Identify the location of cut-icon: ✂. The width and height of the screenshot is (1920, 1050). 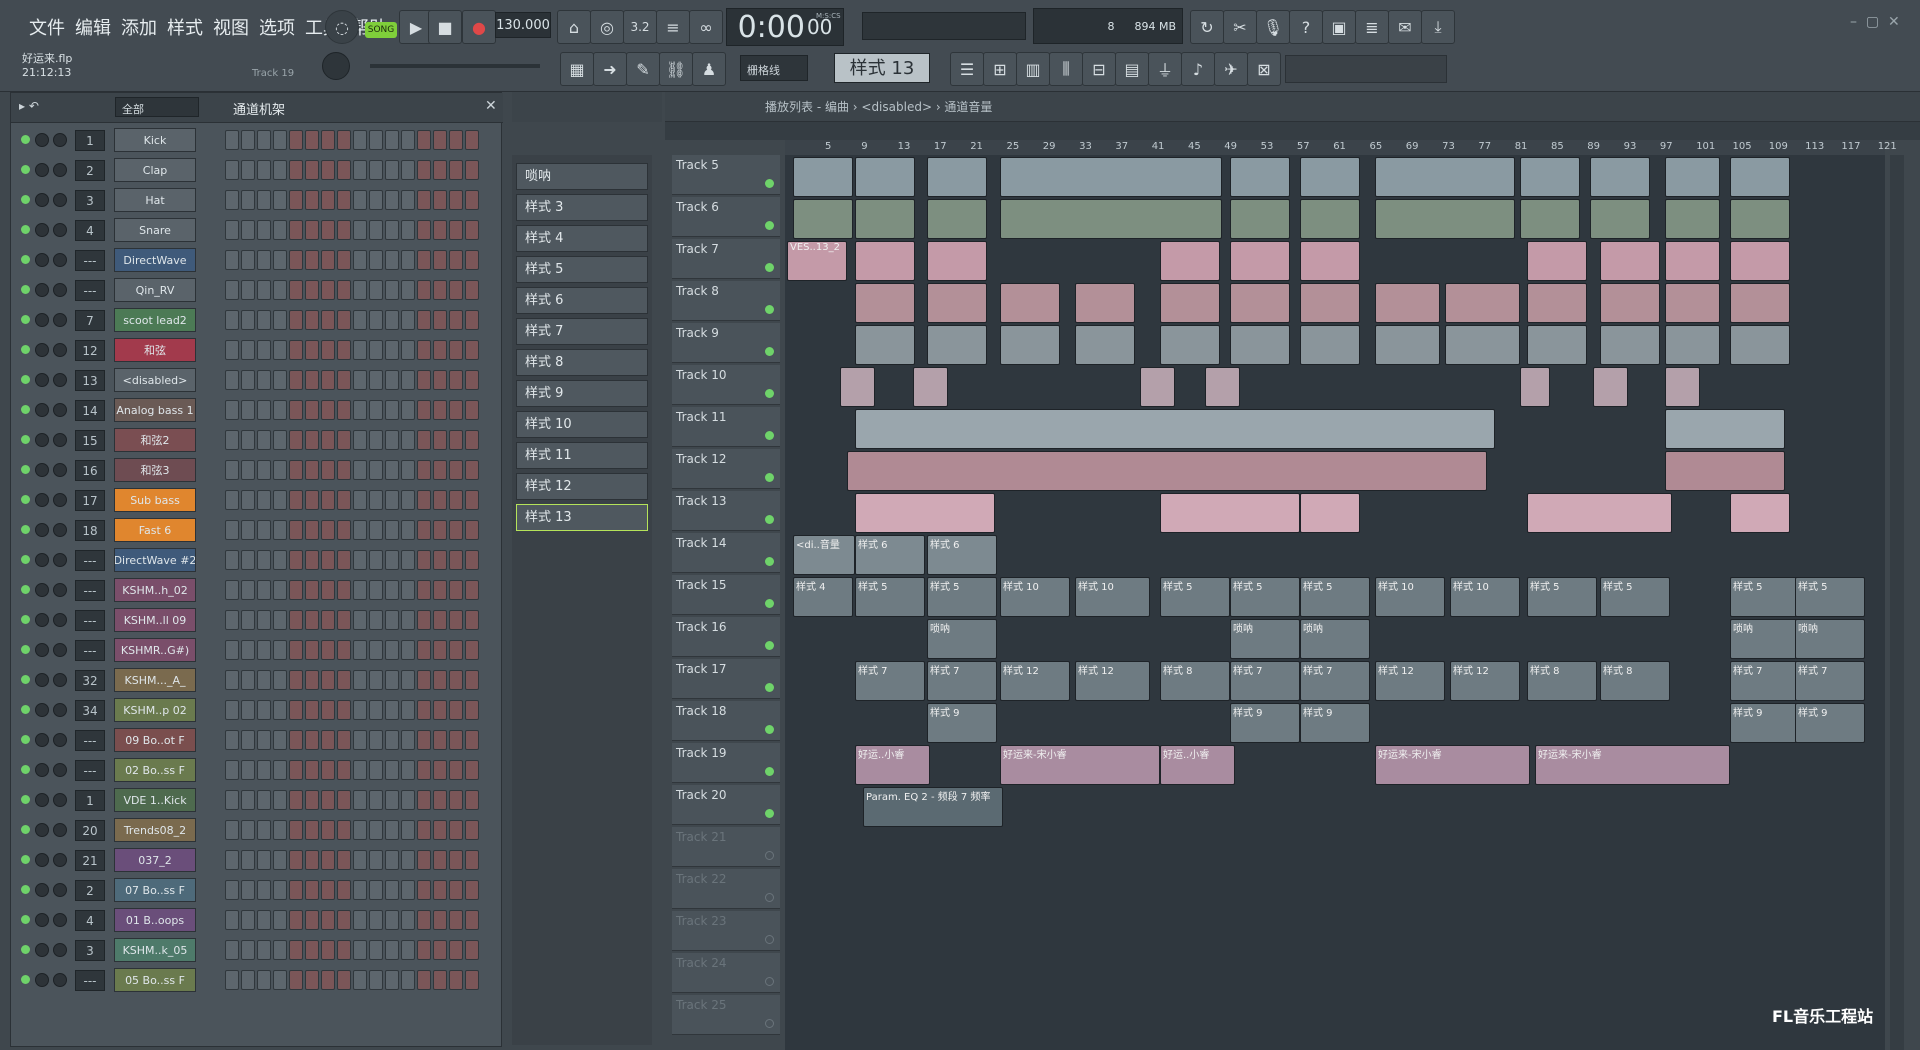
(1240, 27).